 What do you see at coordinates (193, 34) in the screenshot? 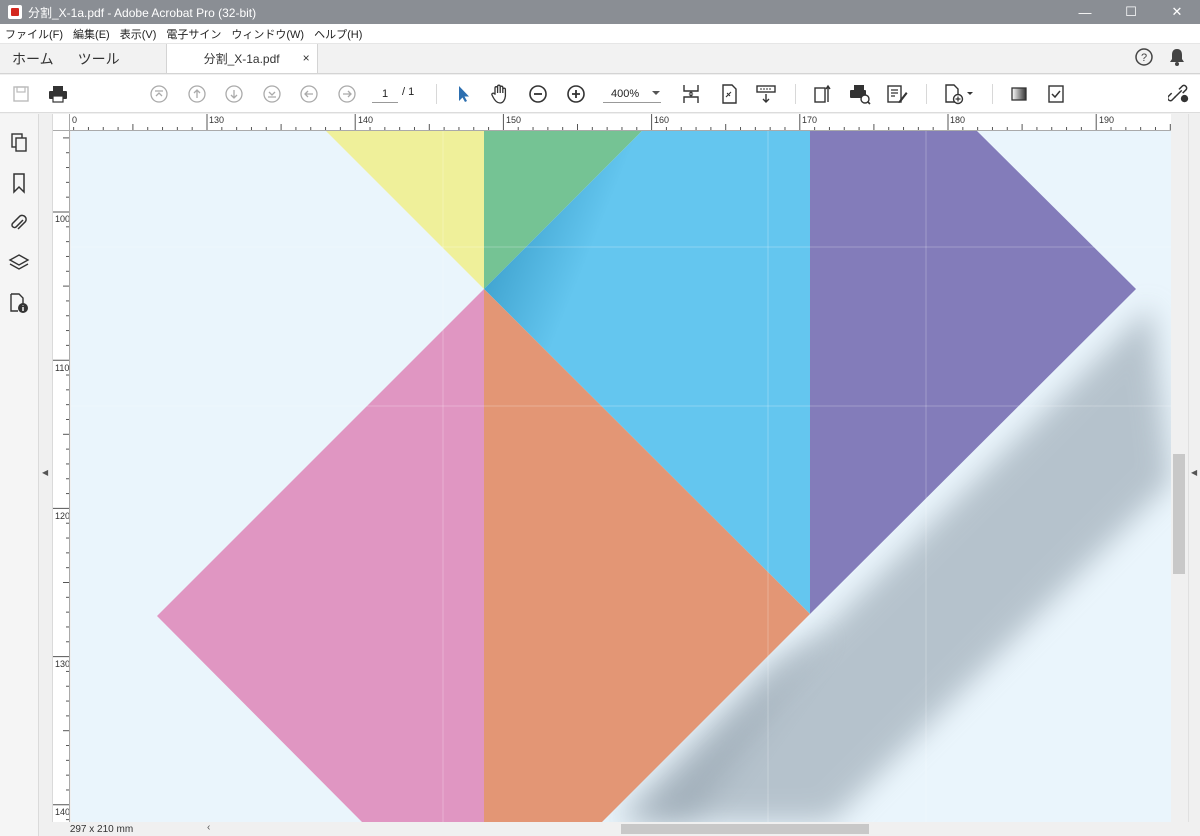
I see `menu-esign: 電子サイン` at bounding box center [193, 34].